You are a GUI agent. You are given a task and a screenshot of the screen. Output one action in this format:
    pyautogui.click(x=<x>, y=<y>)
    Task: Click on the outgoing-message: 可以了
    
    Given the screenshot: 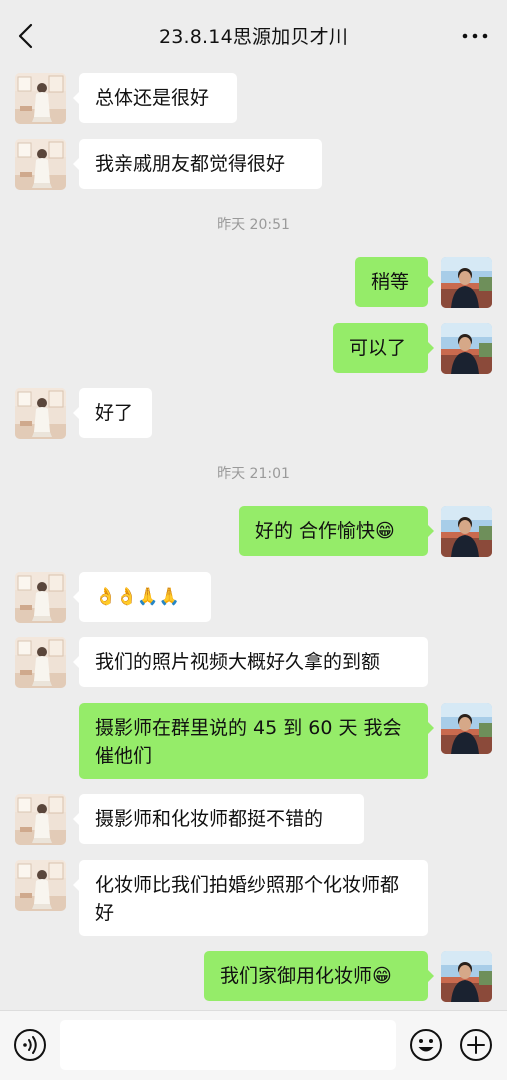 What is the action you would take?
    pyautogui.click(x=383, y=348)
    